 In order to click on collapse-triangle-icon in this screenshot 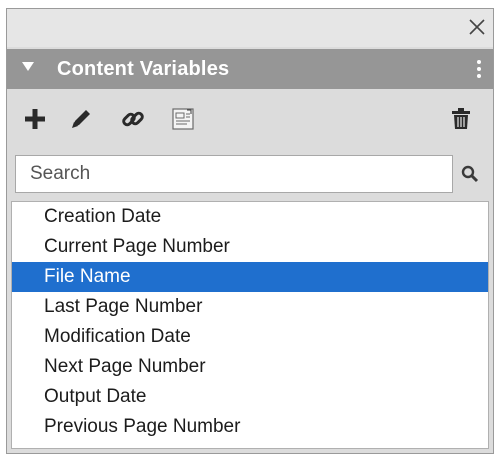, I will do `click(28, 67)`.